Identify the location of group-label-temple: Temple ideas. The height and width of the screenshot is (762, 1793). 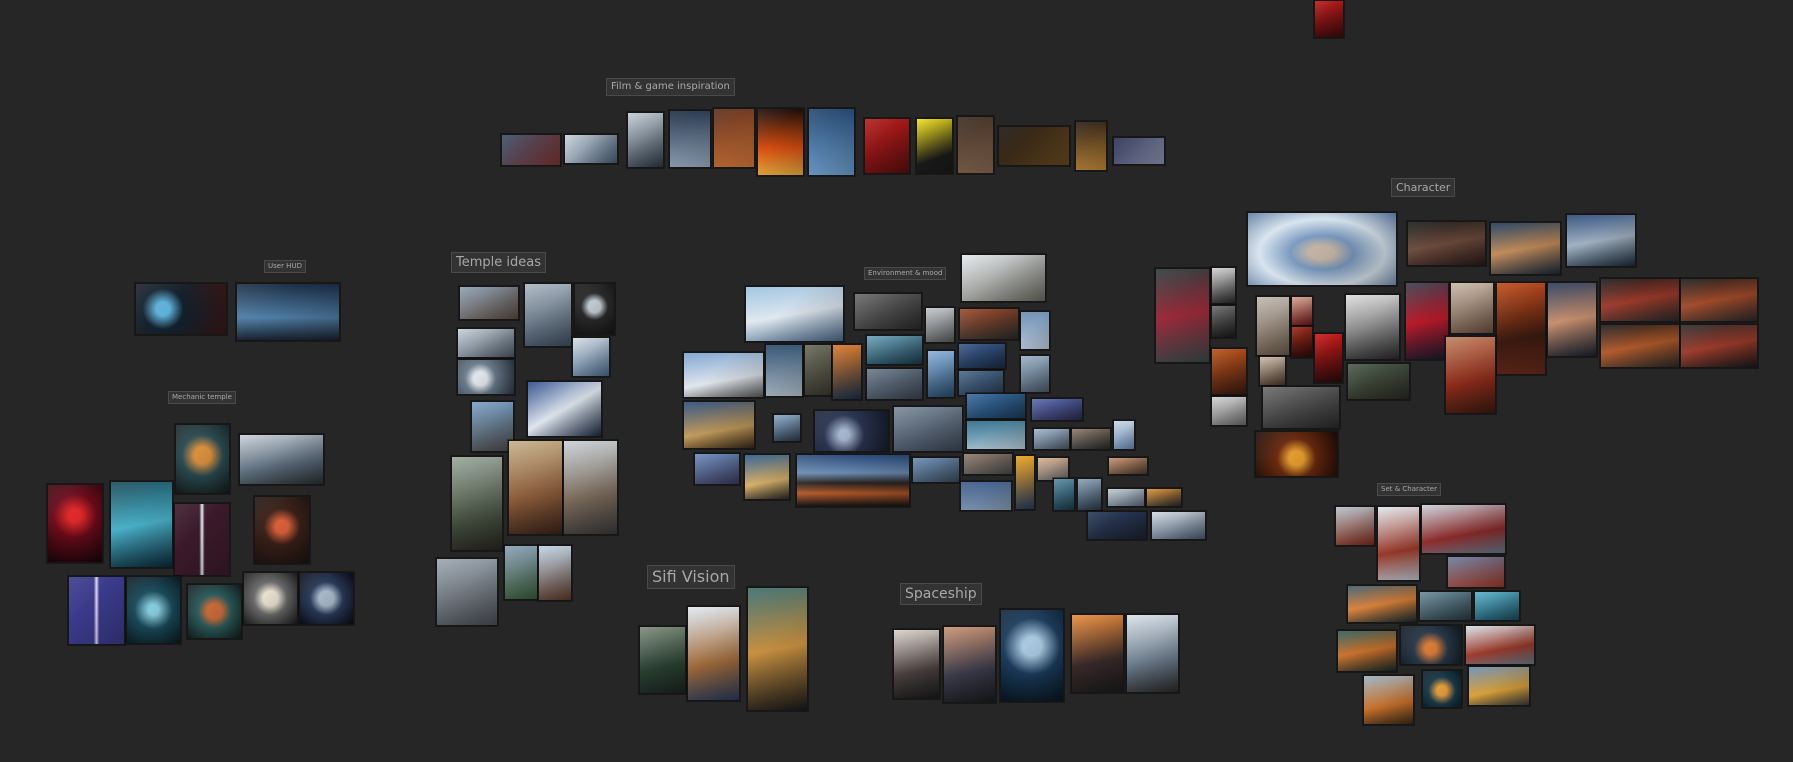
(498, 262).